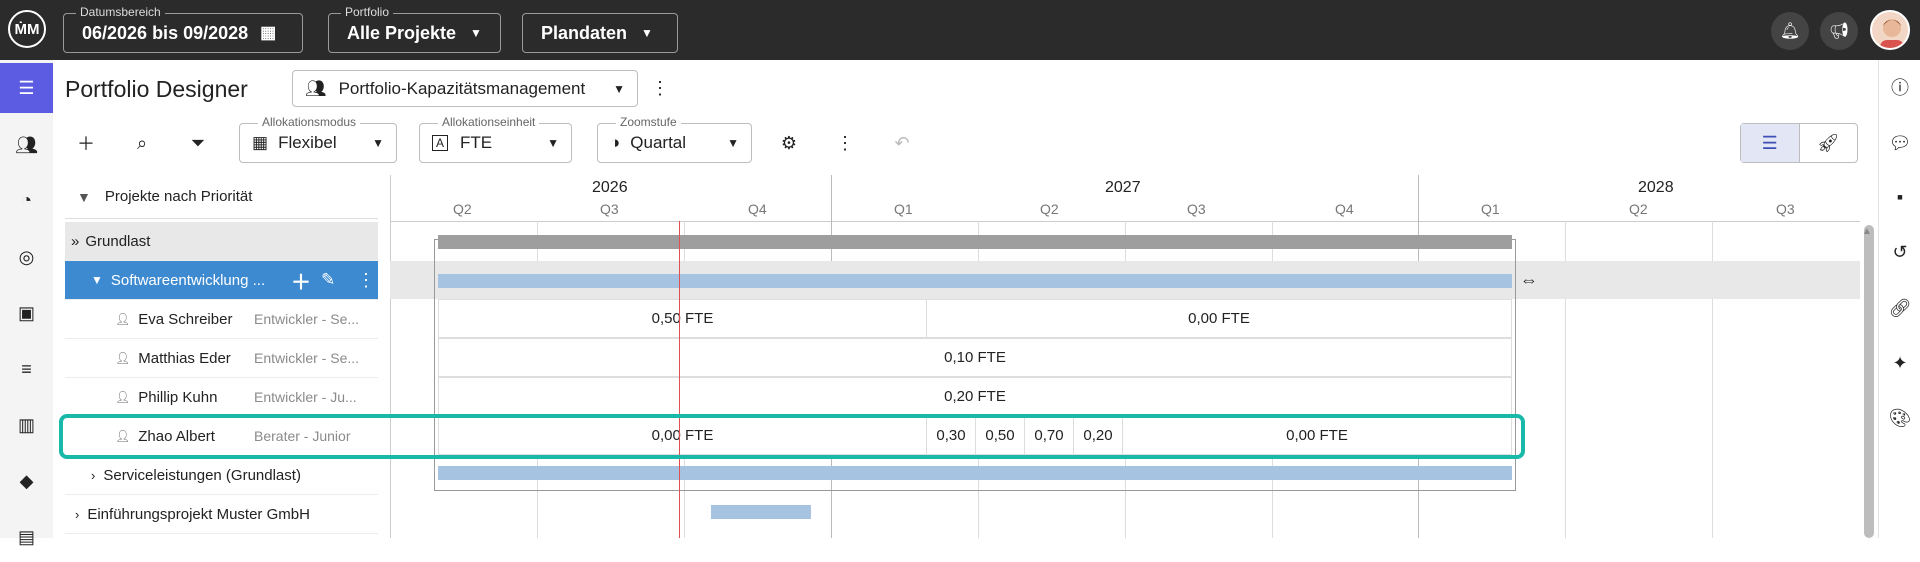  I want to click on view-select: 👥︎ Portfolio-Kapazitätsmanagement ▼, so click(465, 88).